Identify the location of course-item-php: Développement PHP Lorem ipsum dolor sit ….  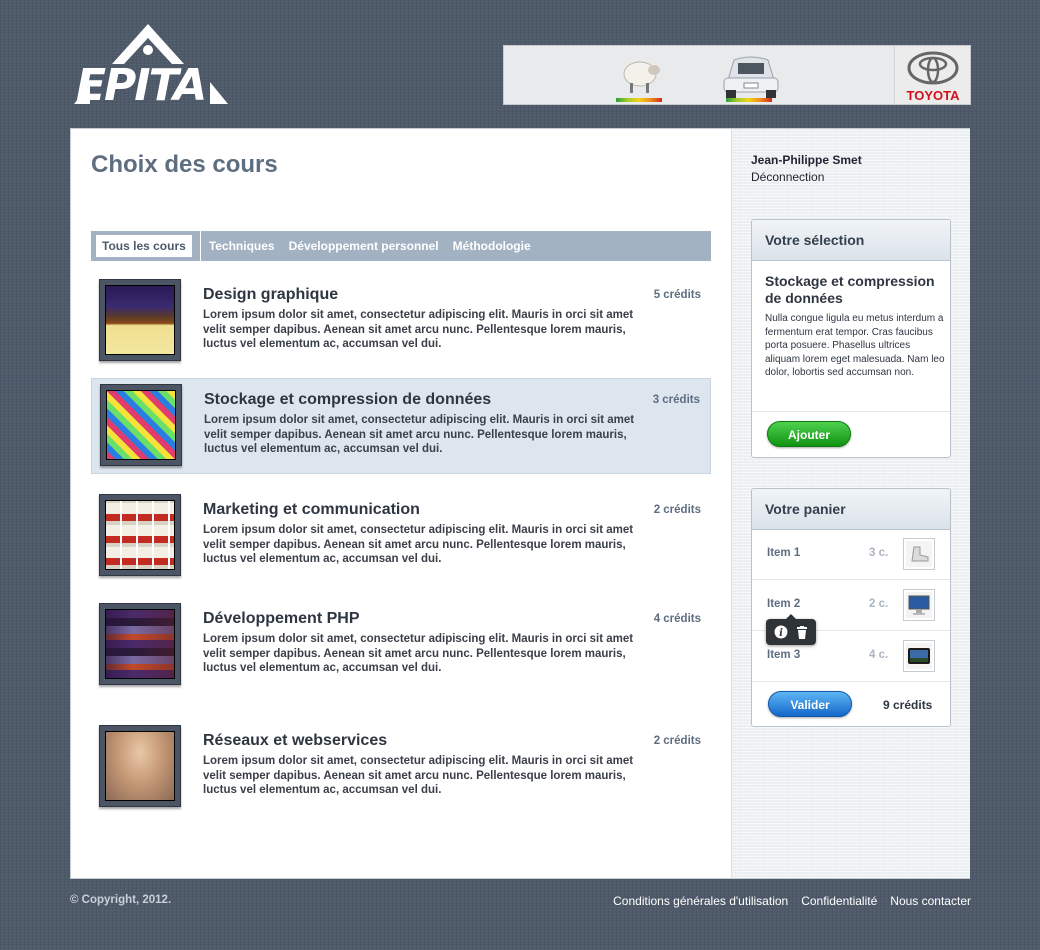
(401, 646).